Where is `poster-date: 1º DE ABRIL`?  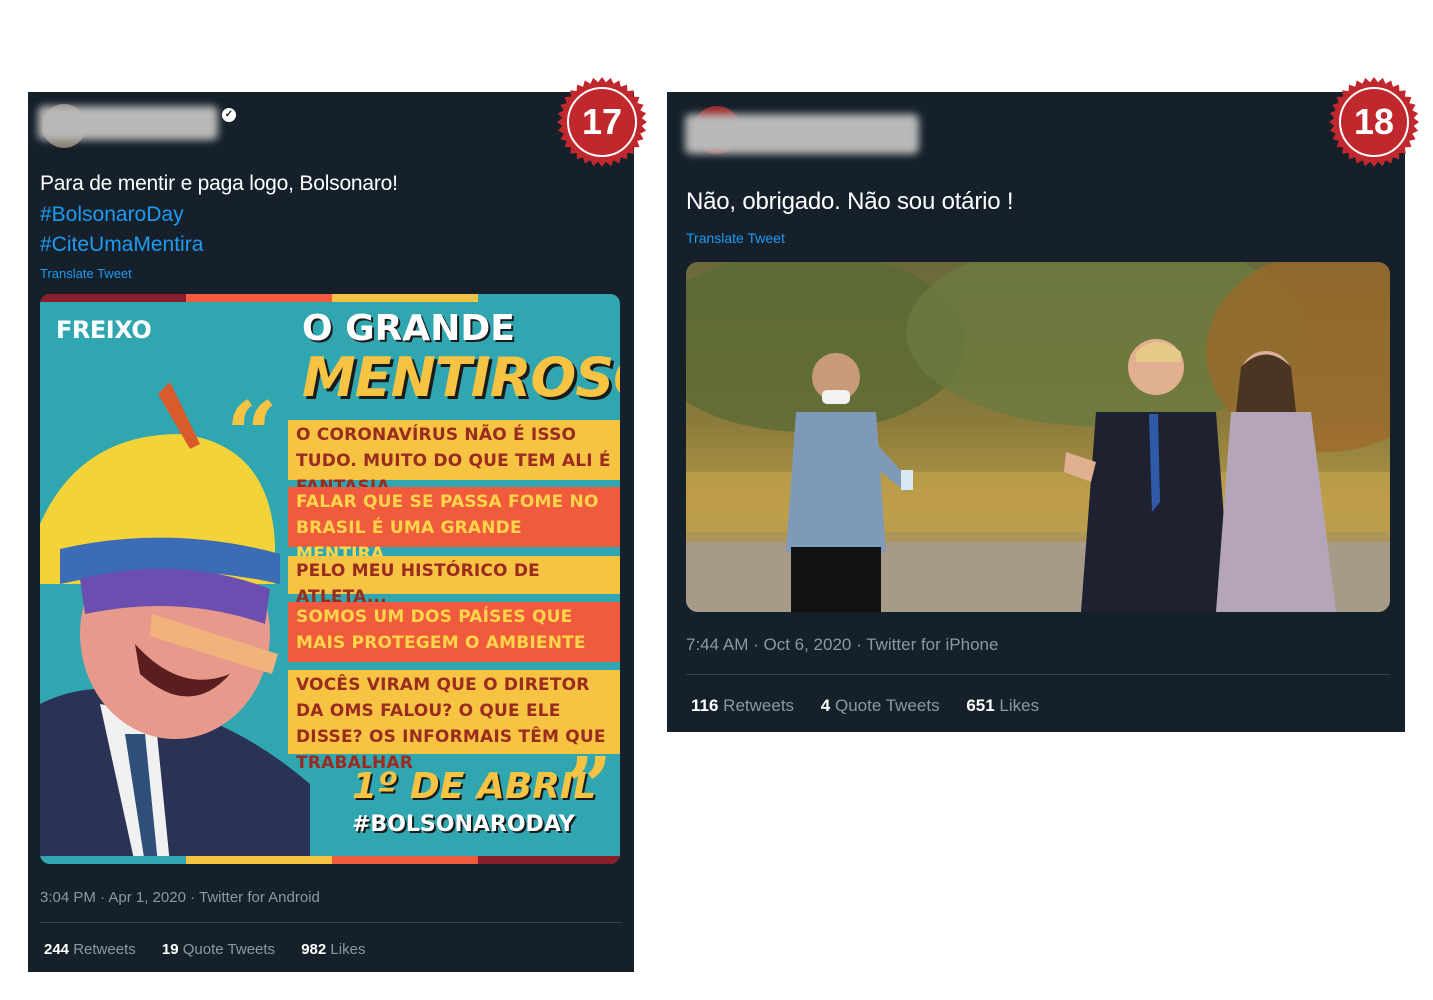 poster-date: 1º DE ABRIL is located at coordinates (474, 786).